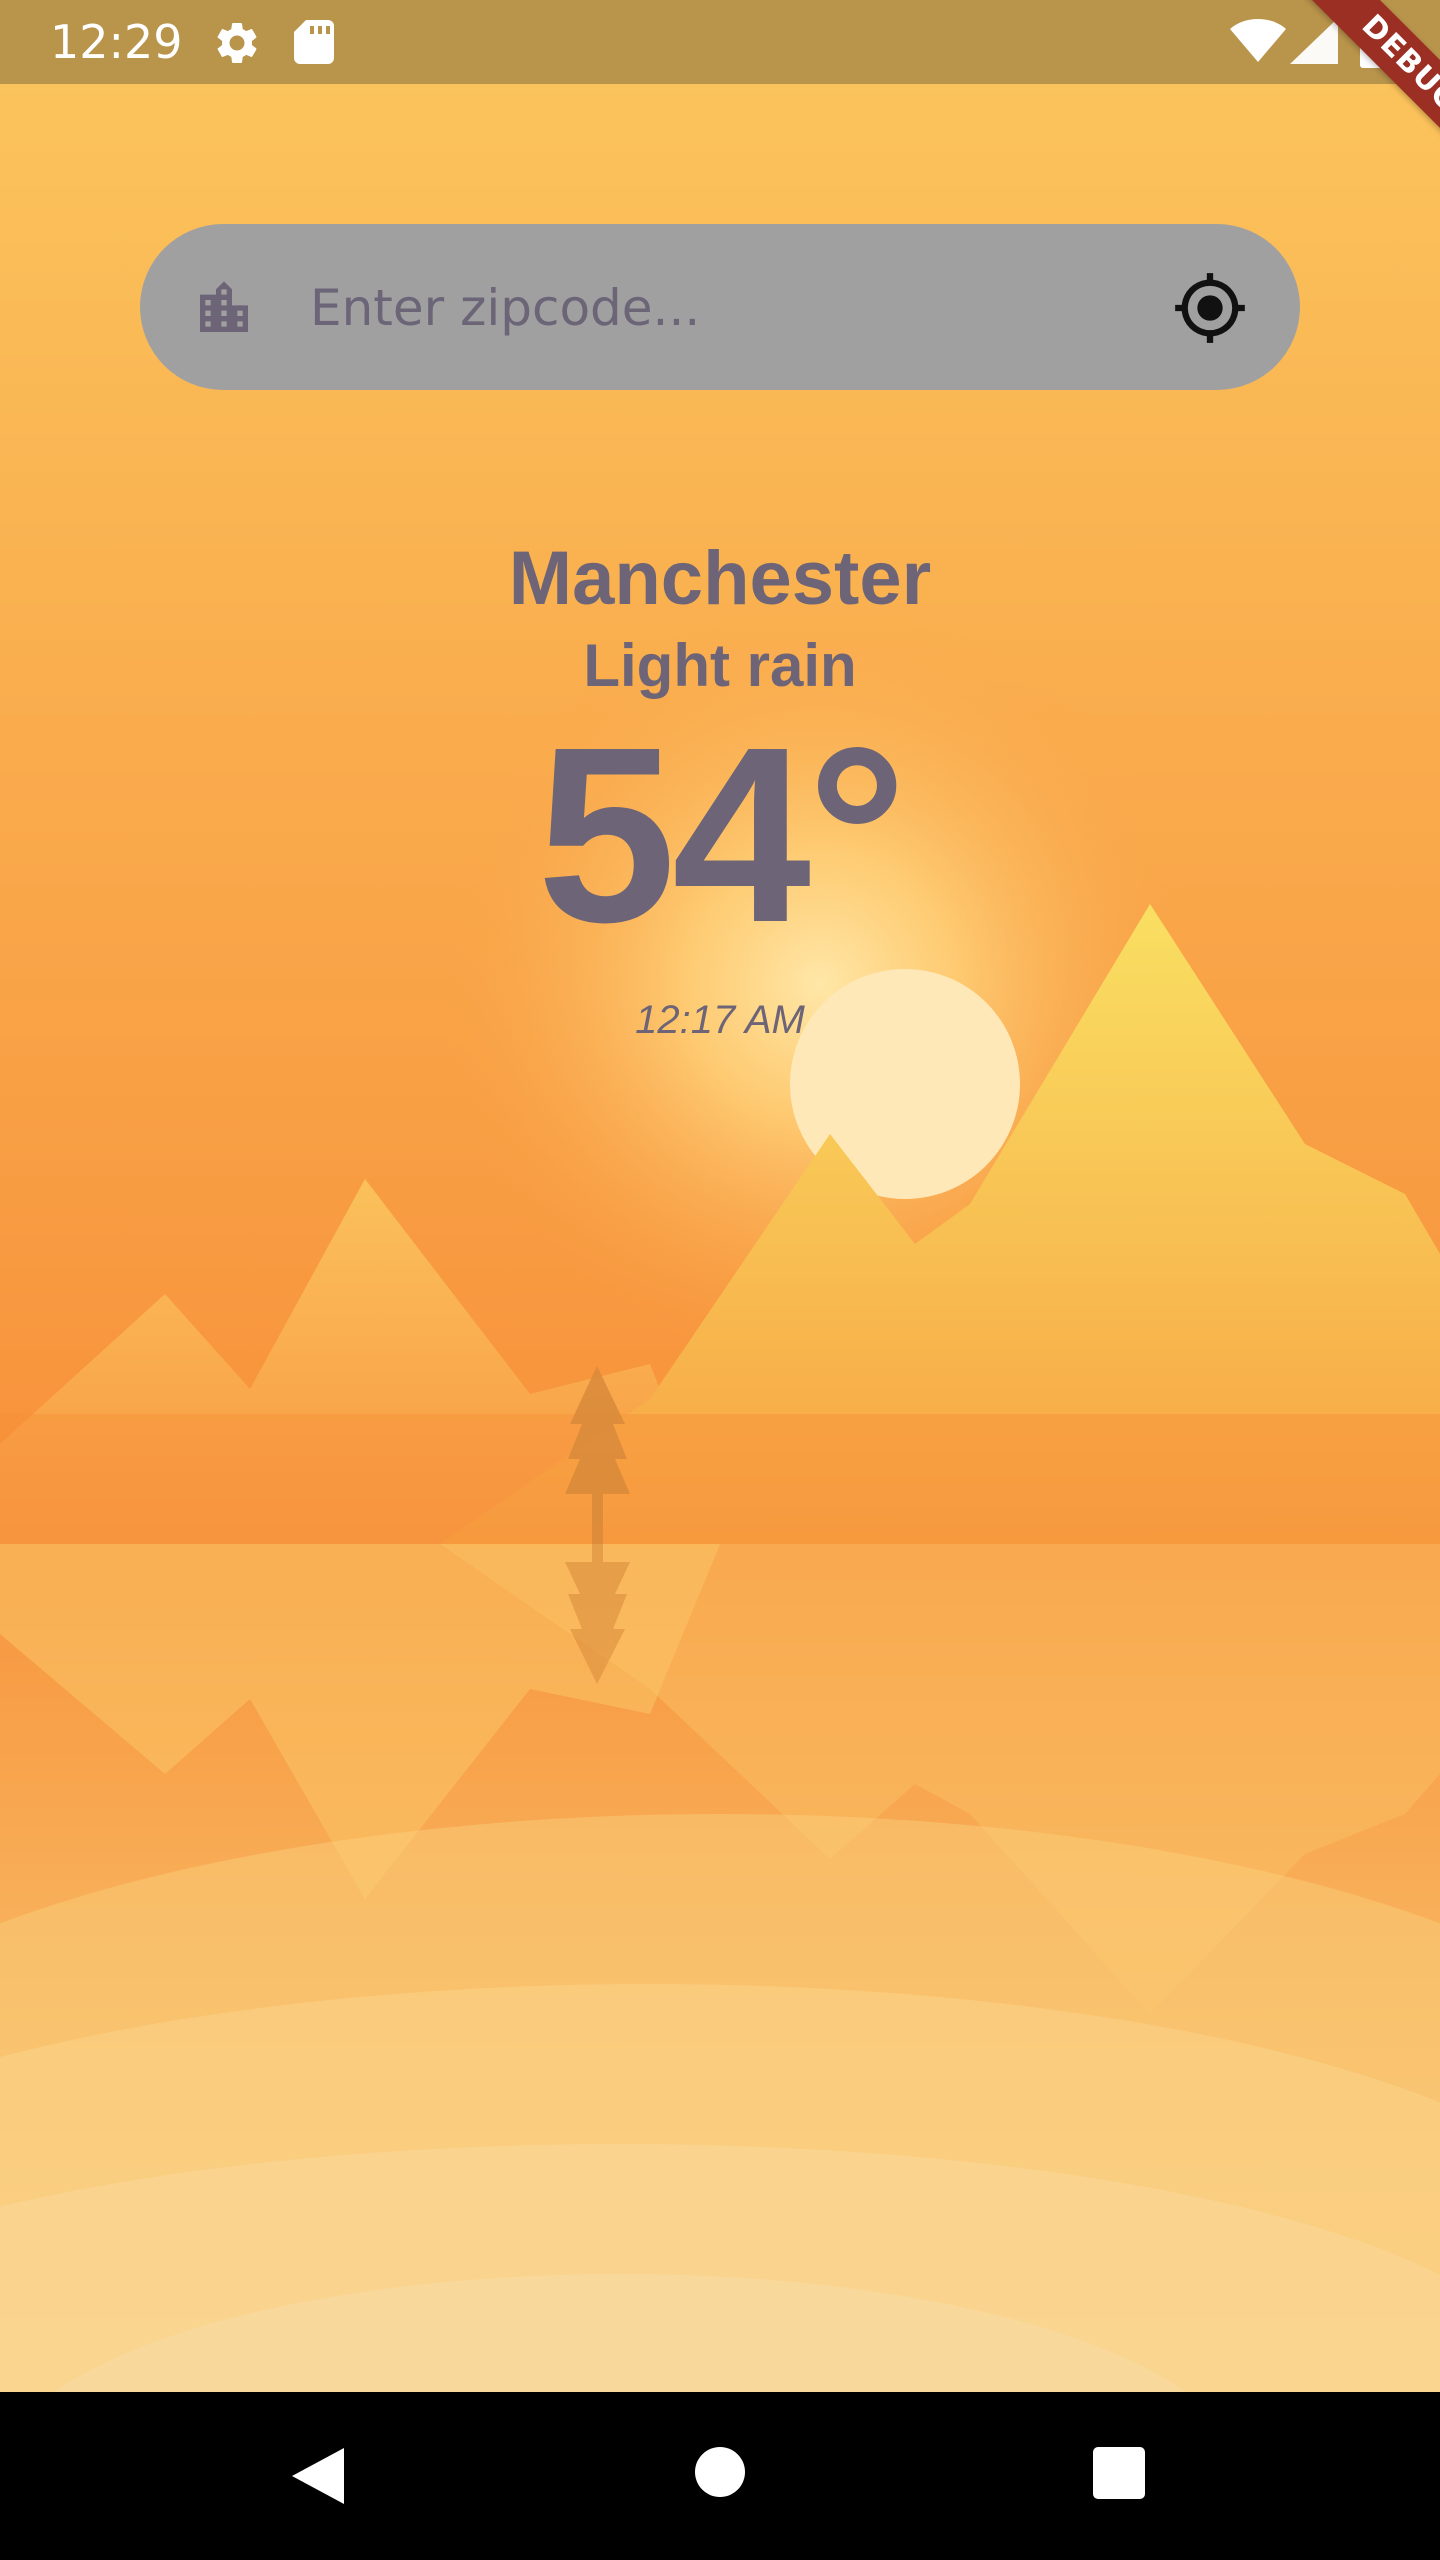 The width and height of the screenshot is (1440, 2560). What do you see at coordinates (720, 1020) in the screenshot?
I see `updated-time: 12:17 AM` at bounding box center [720, 1020].